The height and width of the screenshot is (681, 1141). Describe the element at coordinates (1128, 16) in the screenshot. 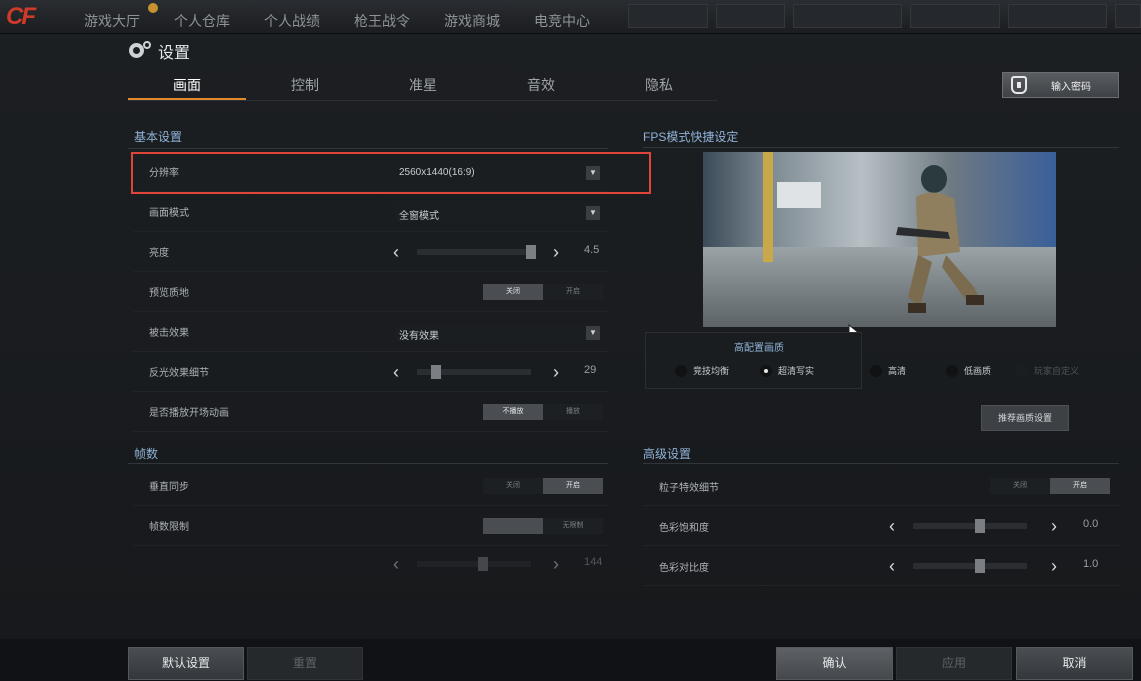

I see `menu-icon` at that location.